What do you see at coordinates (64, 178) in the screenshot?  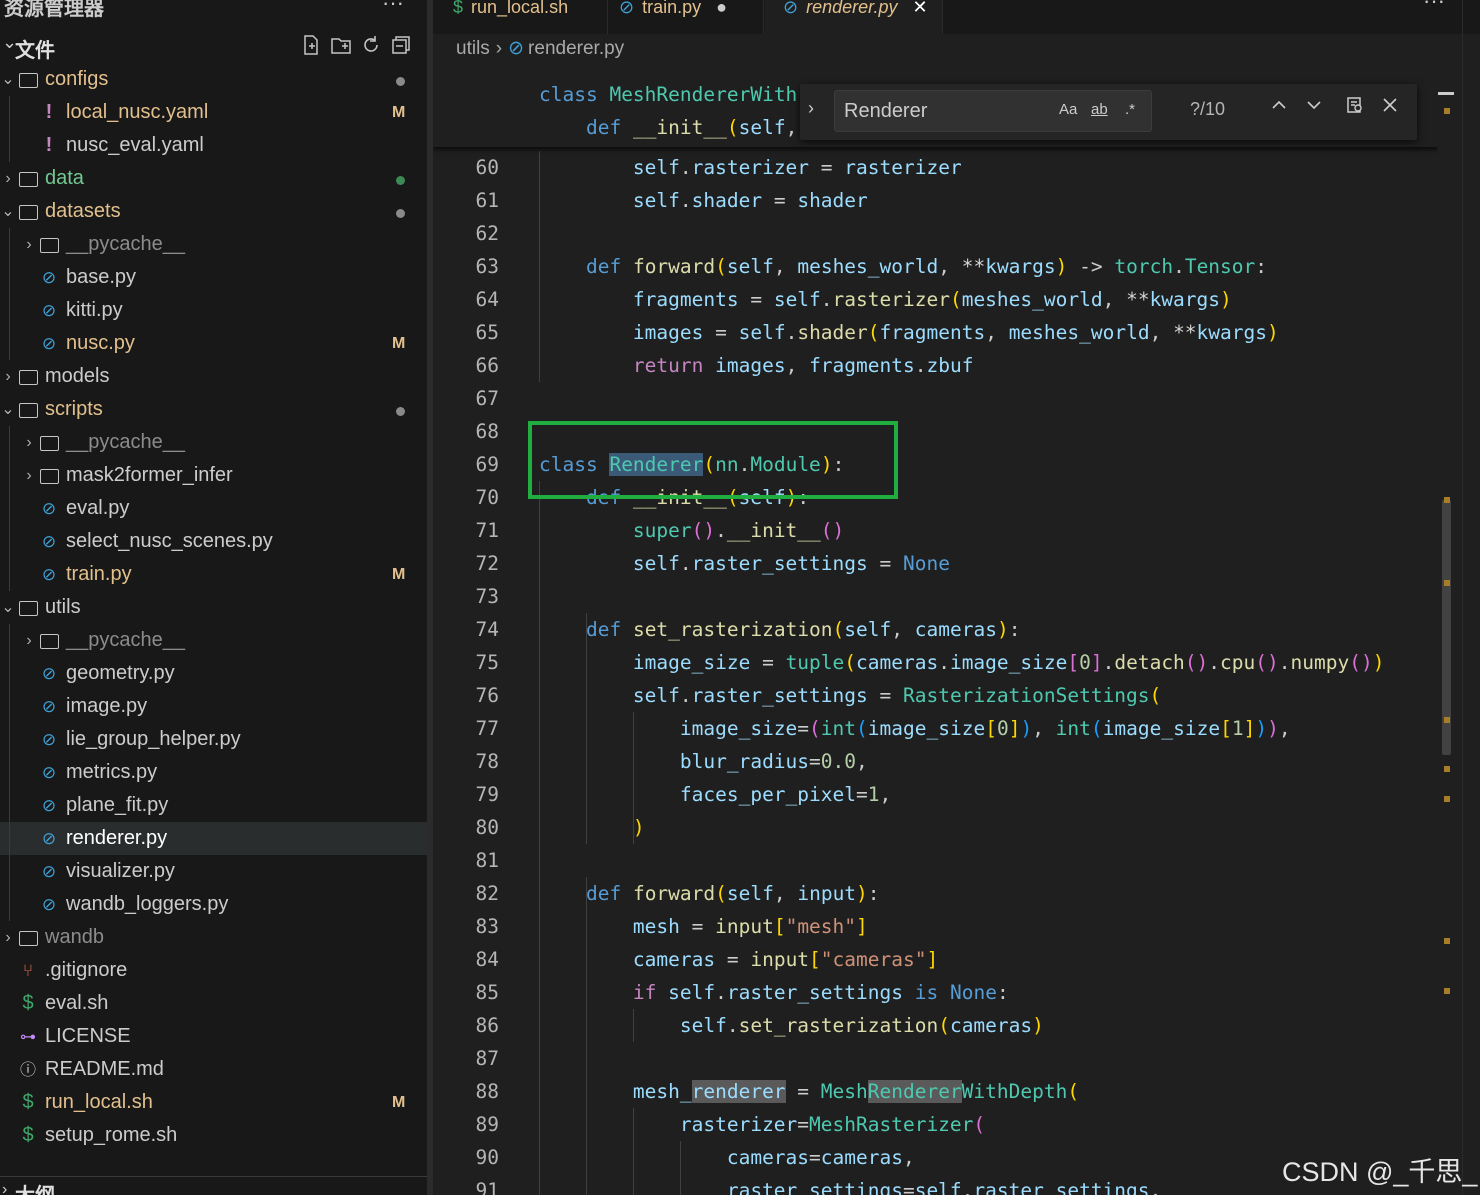 I see `tree-item-label: data` at bounding box center [64, 178].